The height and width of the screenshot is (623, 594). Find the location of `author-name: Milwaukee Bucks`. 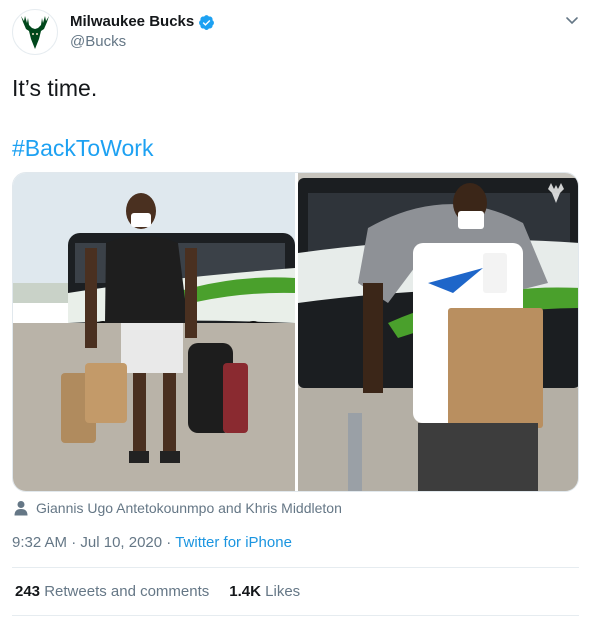

author-name: Milwaukee Bucks is located at coordinates (142, 22).